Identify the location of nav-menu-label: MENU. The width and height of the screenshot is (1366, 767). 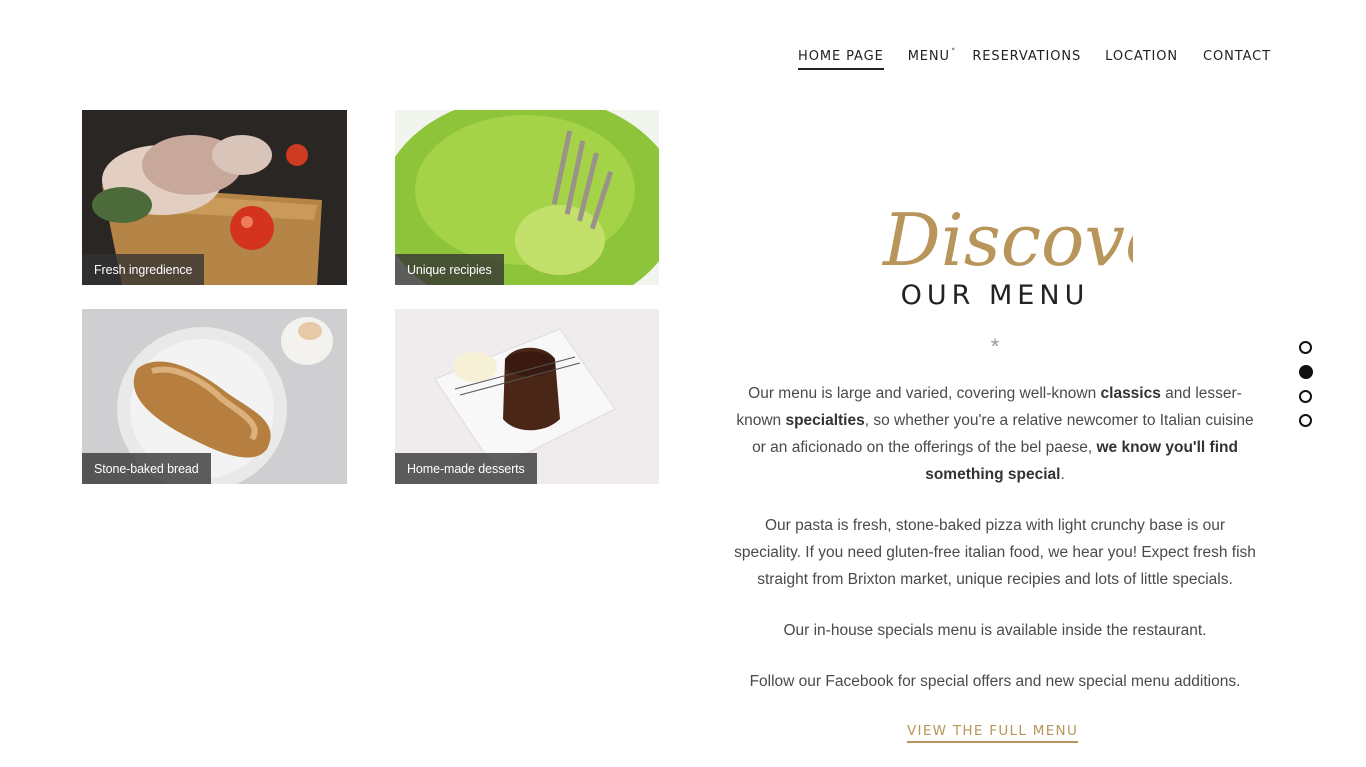
(928, 56).